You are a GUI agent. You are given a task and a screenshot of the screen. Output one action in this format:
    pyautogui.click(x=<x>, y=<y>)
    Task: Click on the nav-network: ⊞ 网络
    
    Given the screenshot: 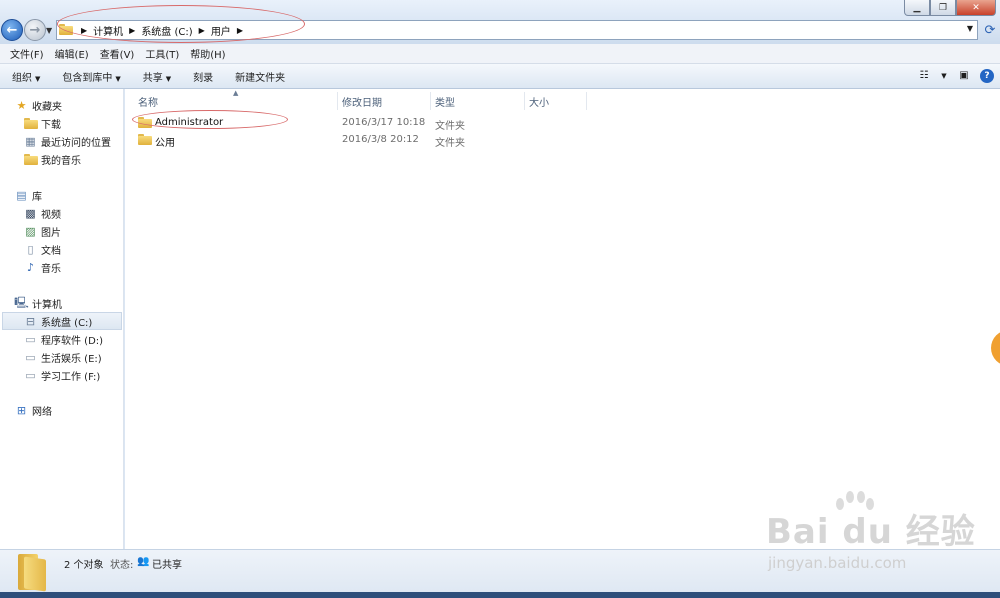 What is the action you would take?
    pyautogui.click(x=33, y=410)
    